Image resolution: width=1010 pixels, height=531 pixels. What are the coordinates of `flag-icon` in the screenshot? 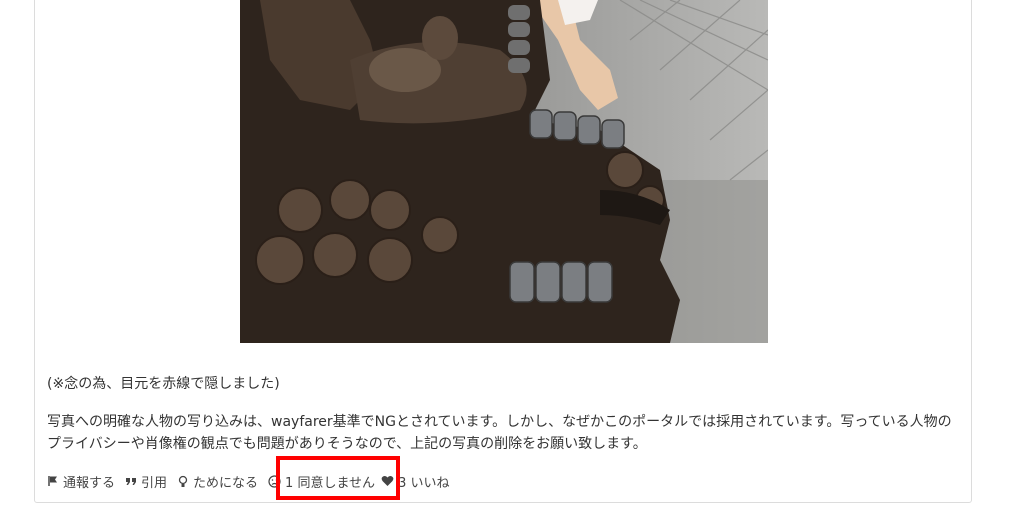 It's located at (53, 481).